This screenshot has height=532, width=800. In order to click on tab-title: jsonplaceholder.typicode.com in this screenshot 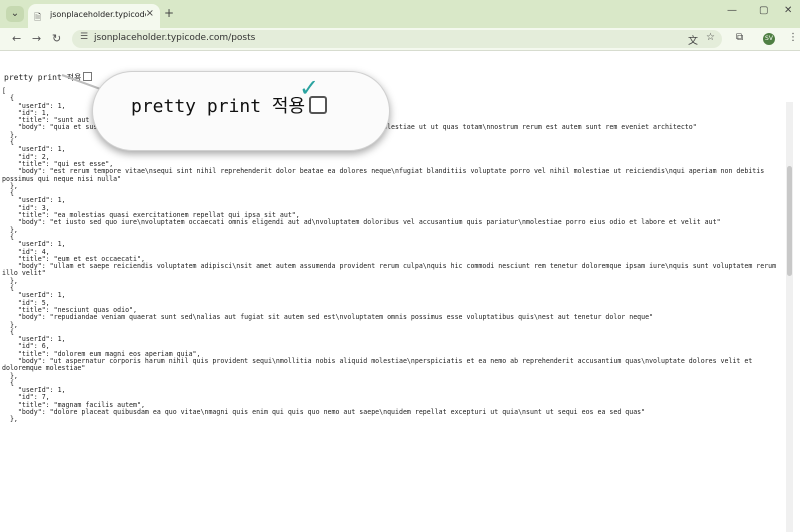, I will do `click(98, 14)`.